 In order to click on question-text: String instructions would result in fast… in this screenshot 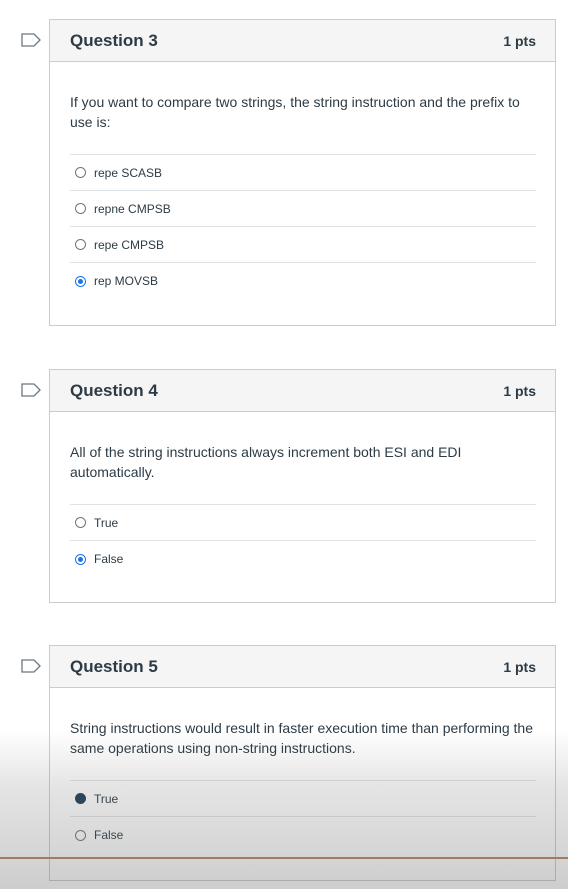, I will do `click(302, 738)`.